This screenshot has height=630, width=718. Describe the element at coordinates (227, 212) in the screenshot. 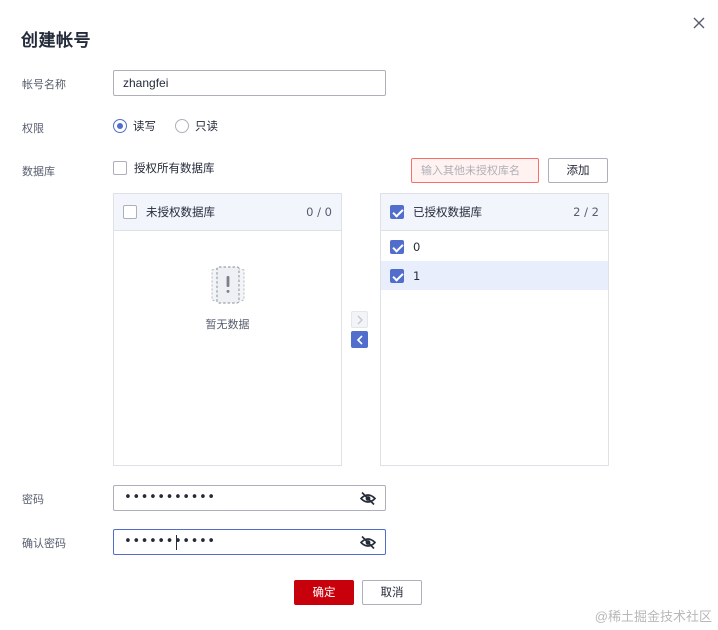

I see `unauthorized-panel-header: 未授权数据库 0 / 0` at that location.